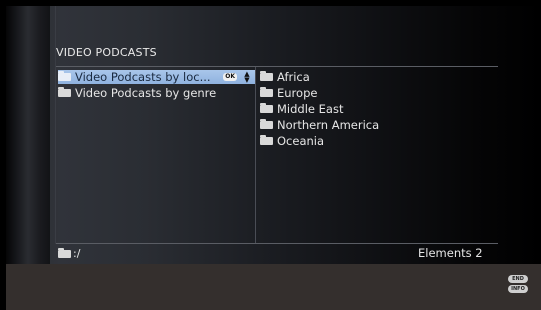  What do you see at coordinates (328, 125) in the screenshot?
I see `list-item-label: Northern America` at bounding box center [328, 125].